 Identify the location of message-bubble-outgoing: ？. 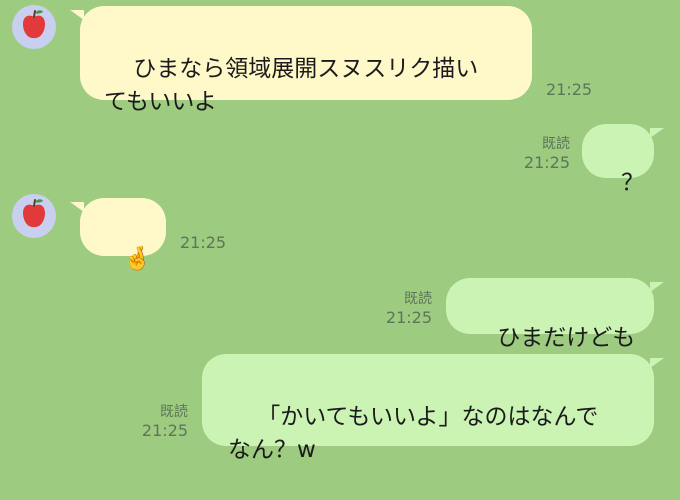
(623, 160).